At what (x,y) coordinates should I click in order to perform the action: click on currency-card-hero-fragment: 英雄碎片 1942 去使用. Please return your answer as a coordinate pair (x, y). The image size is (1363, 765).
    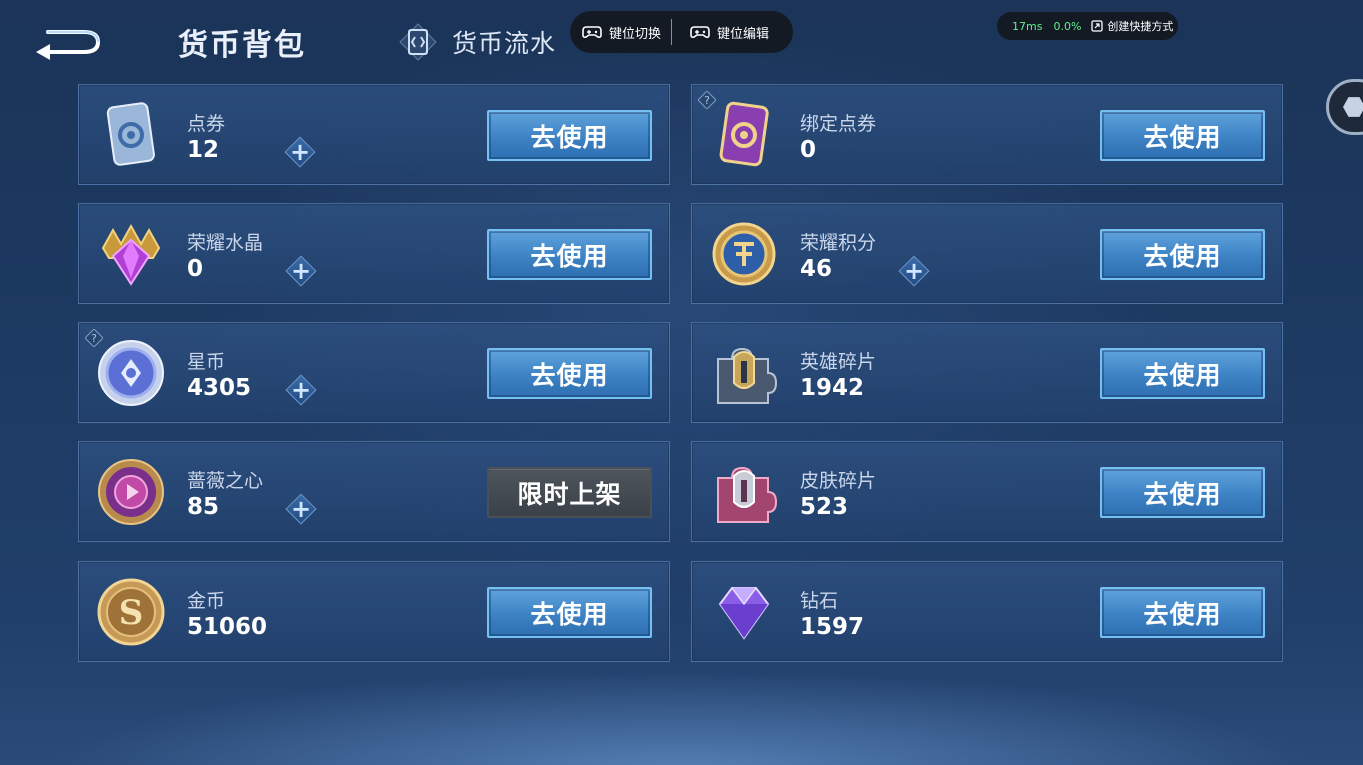
    Looking at the image, I should click on (987, 372).